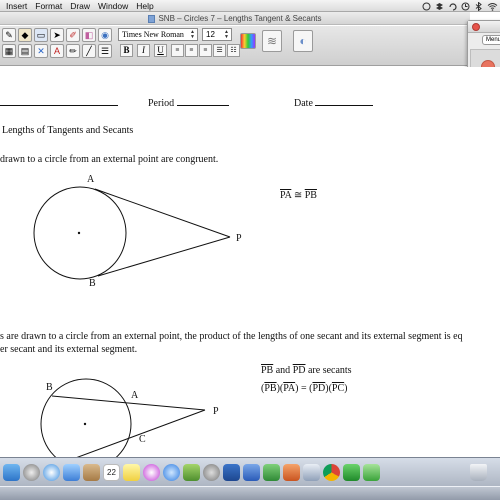 This screenshot has width=500, height=500. I want to click on secant-point-c-label: C, so click(142, 439).